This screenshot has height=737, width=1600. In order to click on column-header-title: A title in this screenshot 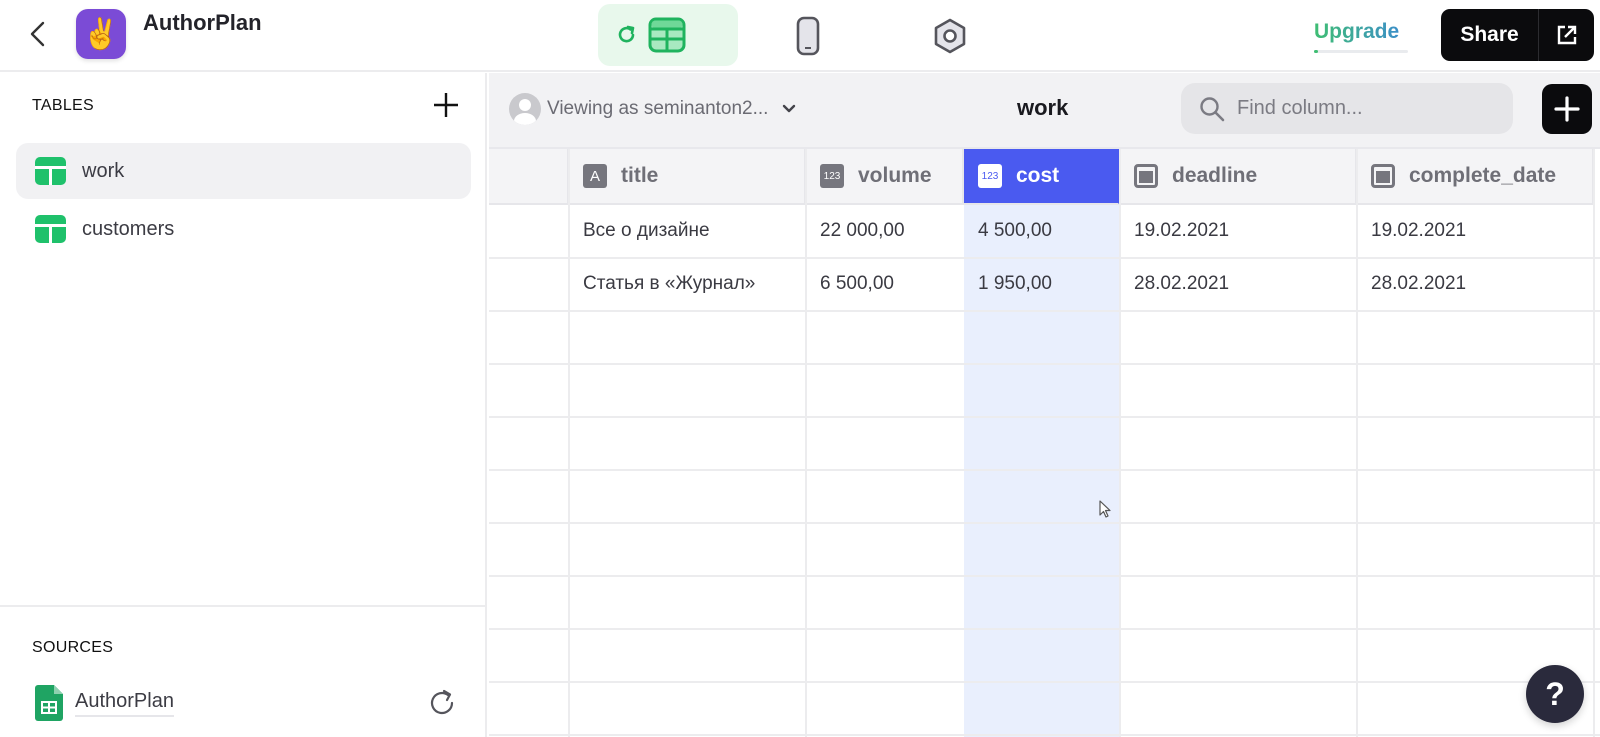, I will do `click(687, 177)`.